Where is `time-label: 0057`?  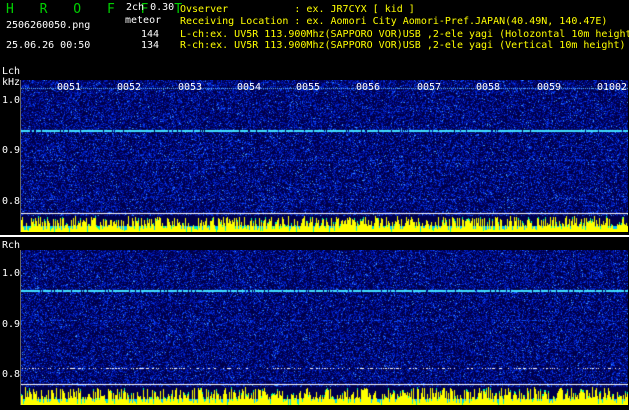 time-label: 0057 is located at coordinates (429, 87).